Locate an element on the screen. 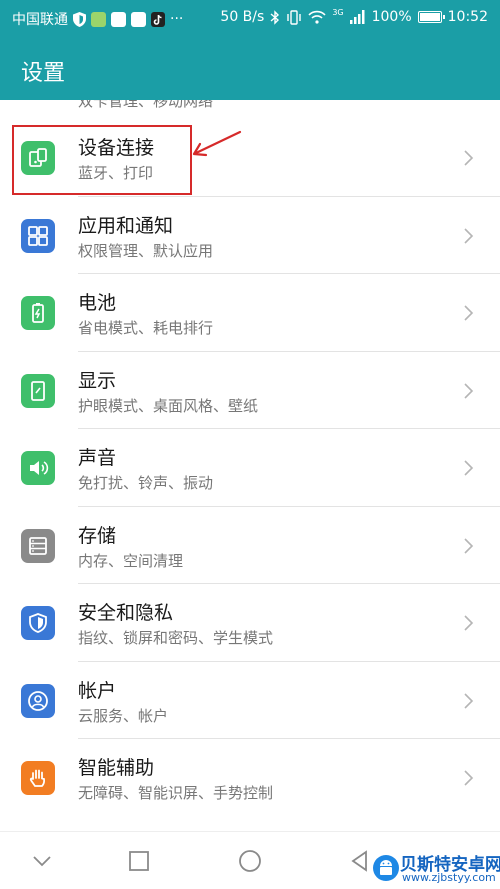 The height and width of the screenshot is (889, 500). partial-list-item: 双卡管理、移动网络 is located at coordinates (250, 108).